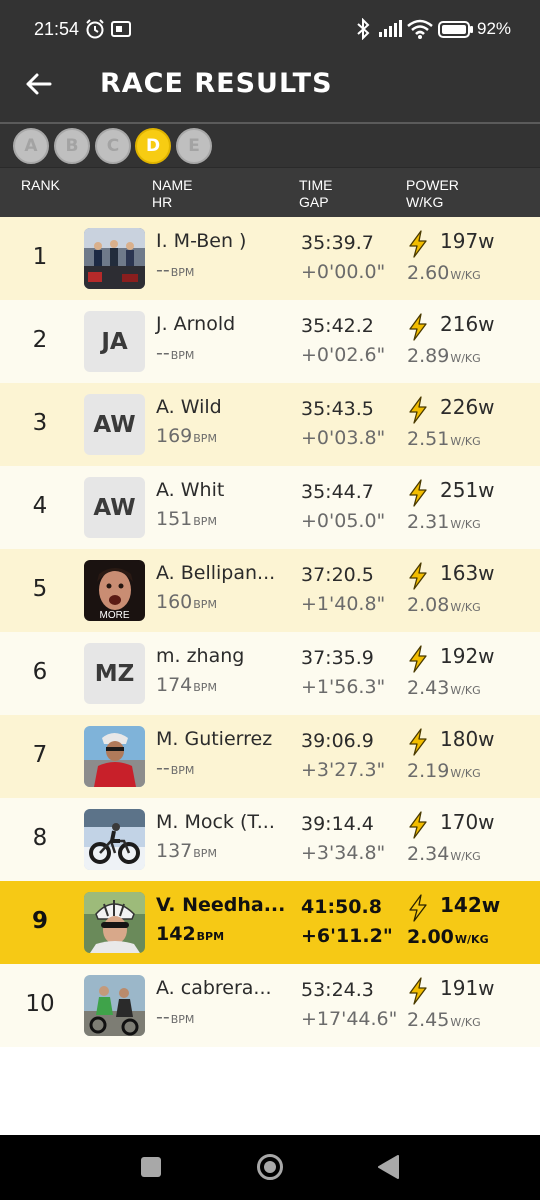  Describe the element at coordinates (270, 84) in the screenshot. I see `app-bar: RACE RESULTS` at that location.